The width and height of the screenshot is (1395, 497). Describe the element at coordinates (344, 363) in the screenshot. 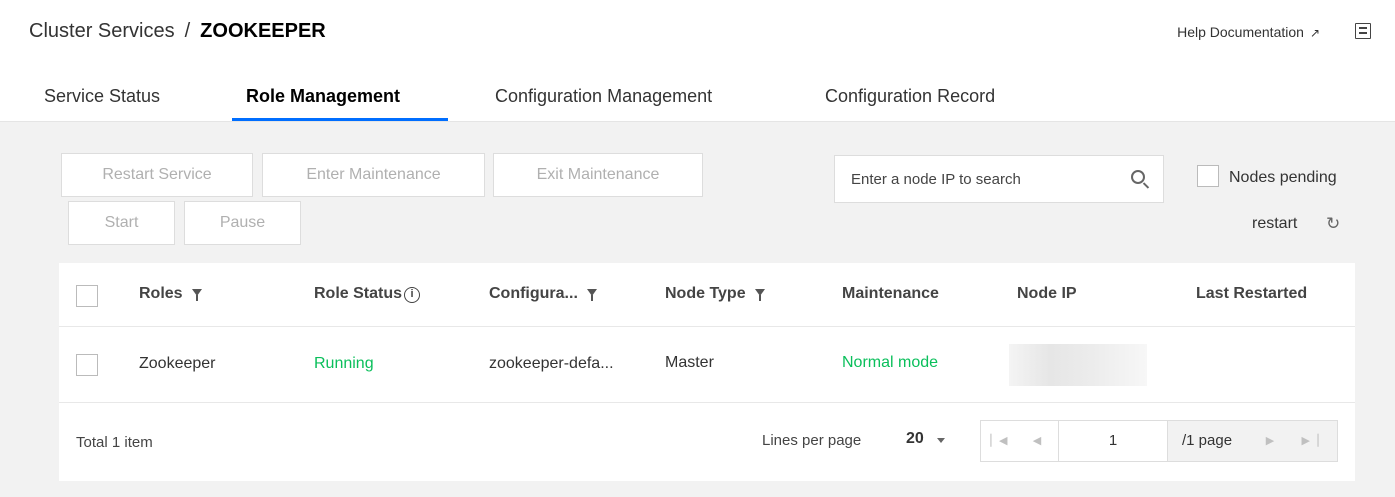

I see `cell-role-status: Running` at that location.